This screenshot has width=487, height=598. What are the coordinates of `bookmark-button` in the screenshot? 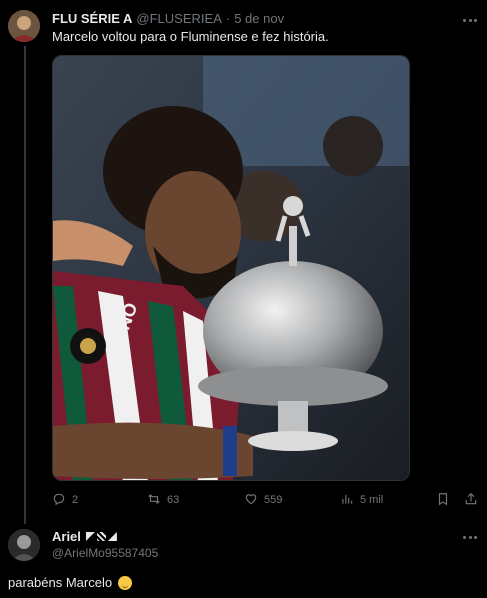 It's located at (443, 500).